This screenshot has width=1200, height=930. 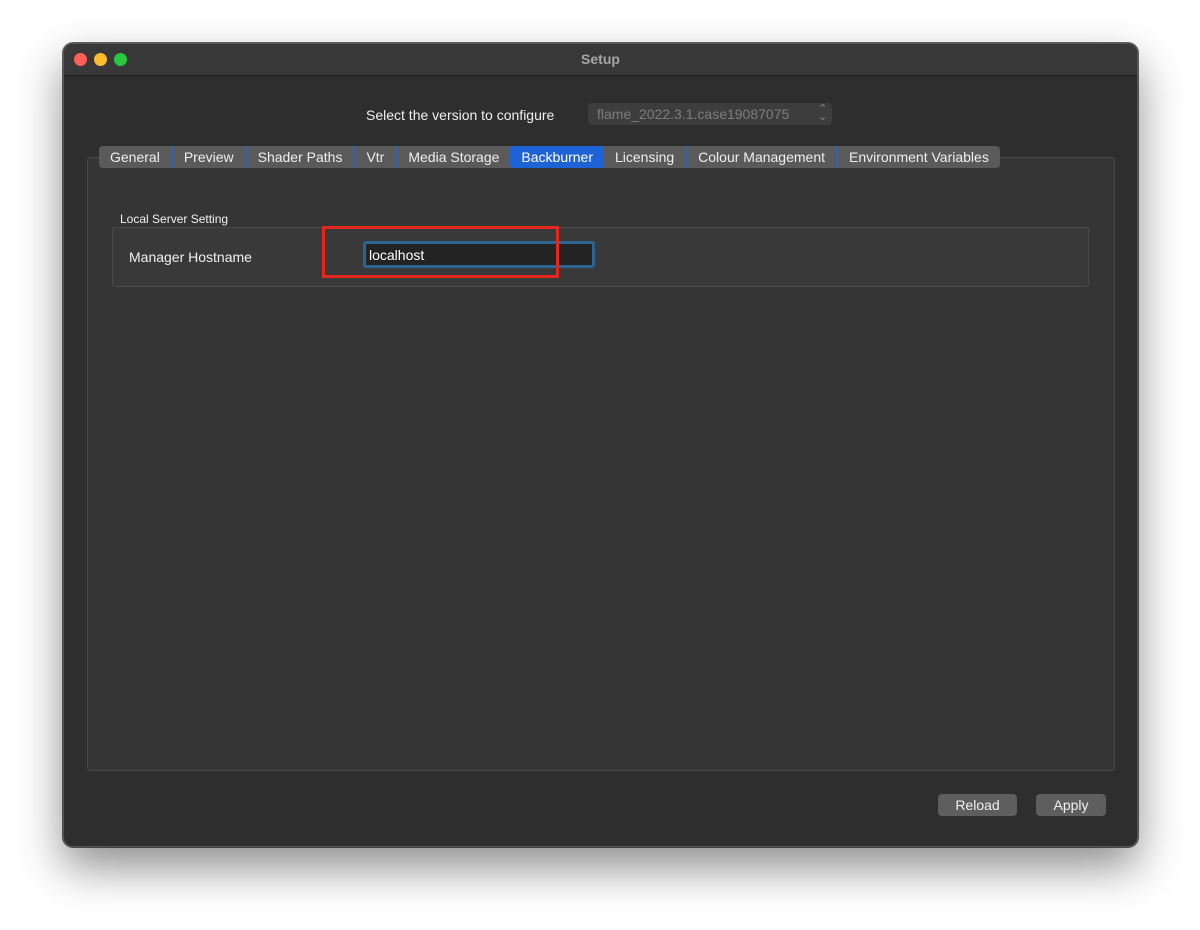 I want to click on manager-hostname-label: Manager Hostname, so click(x=190, y=257).